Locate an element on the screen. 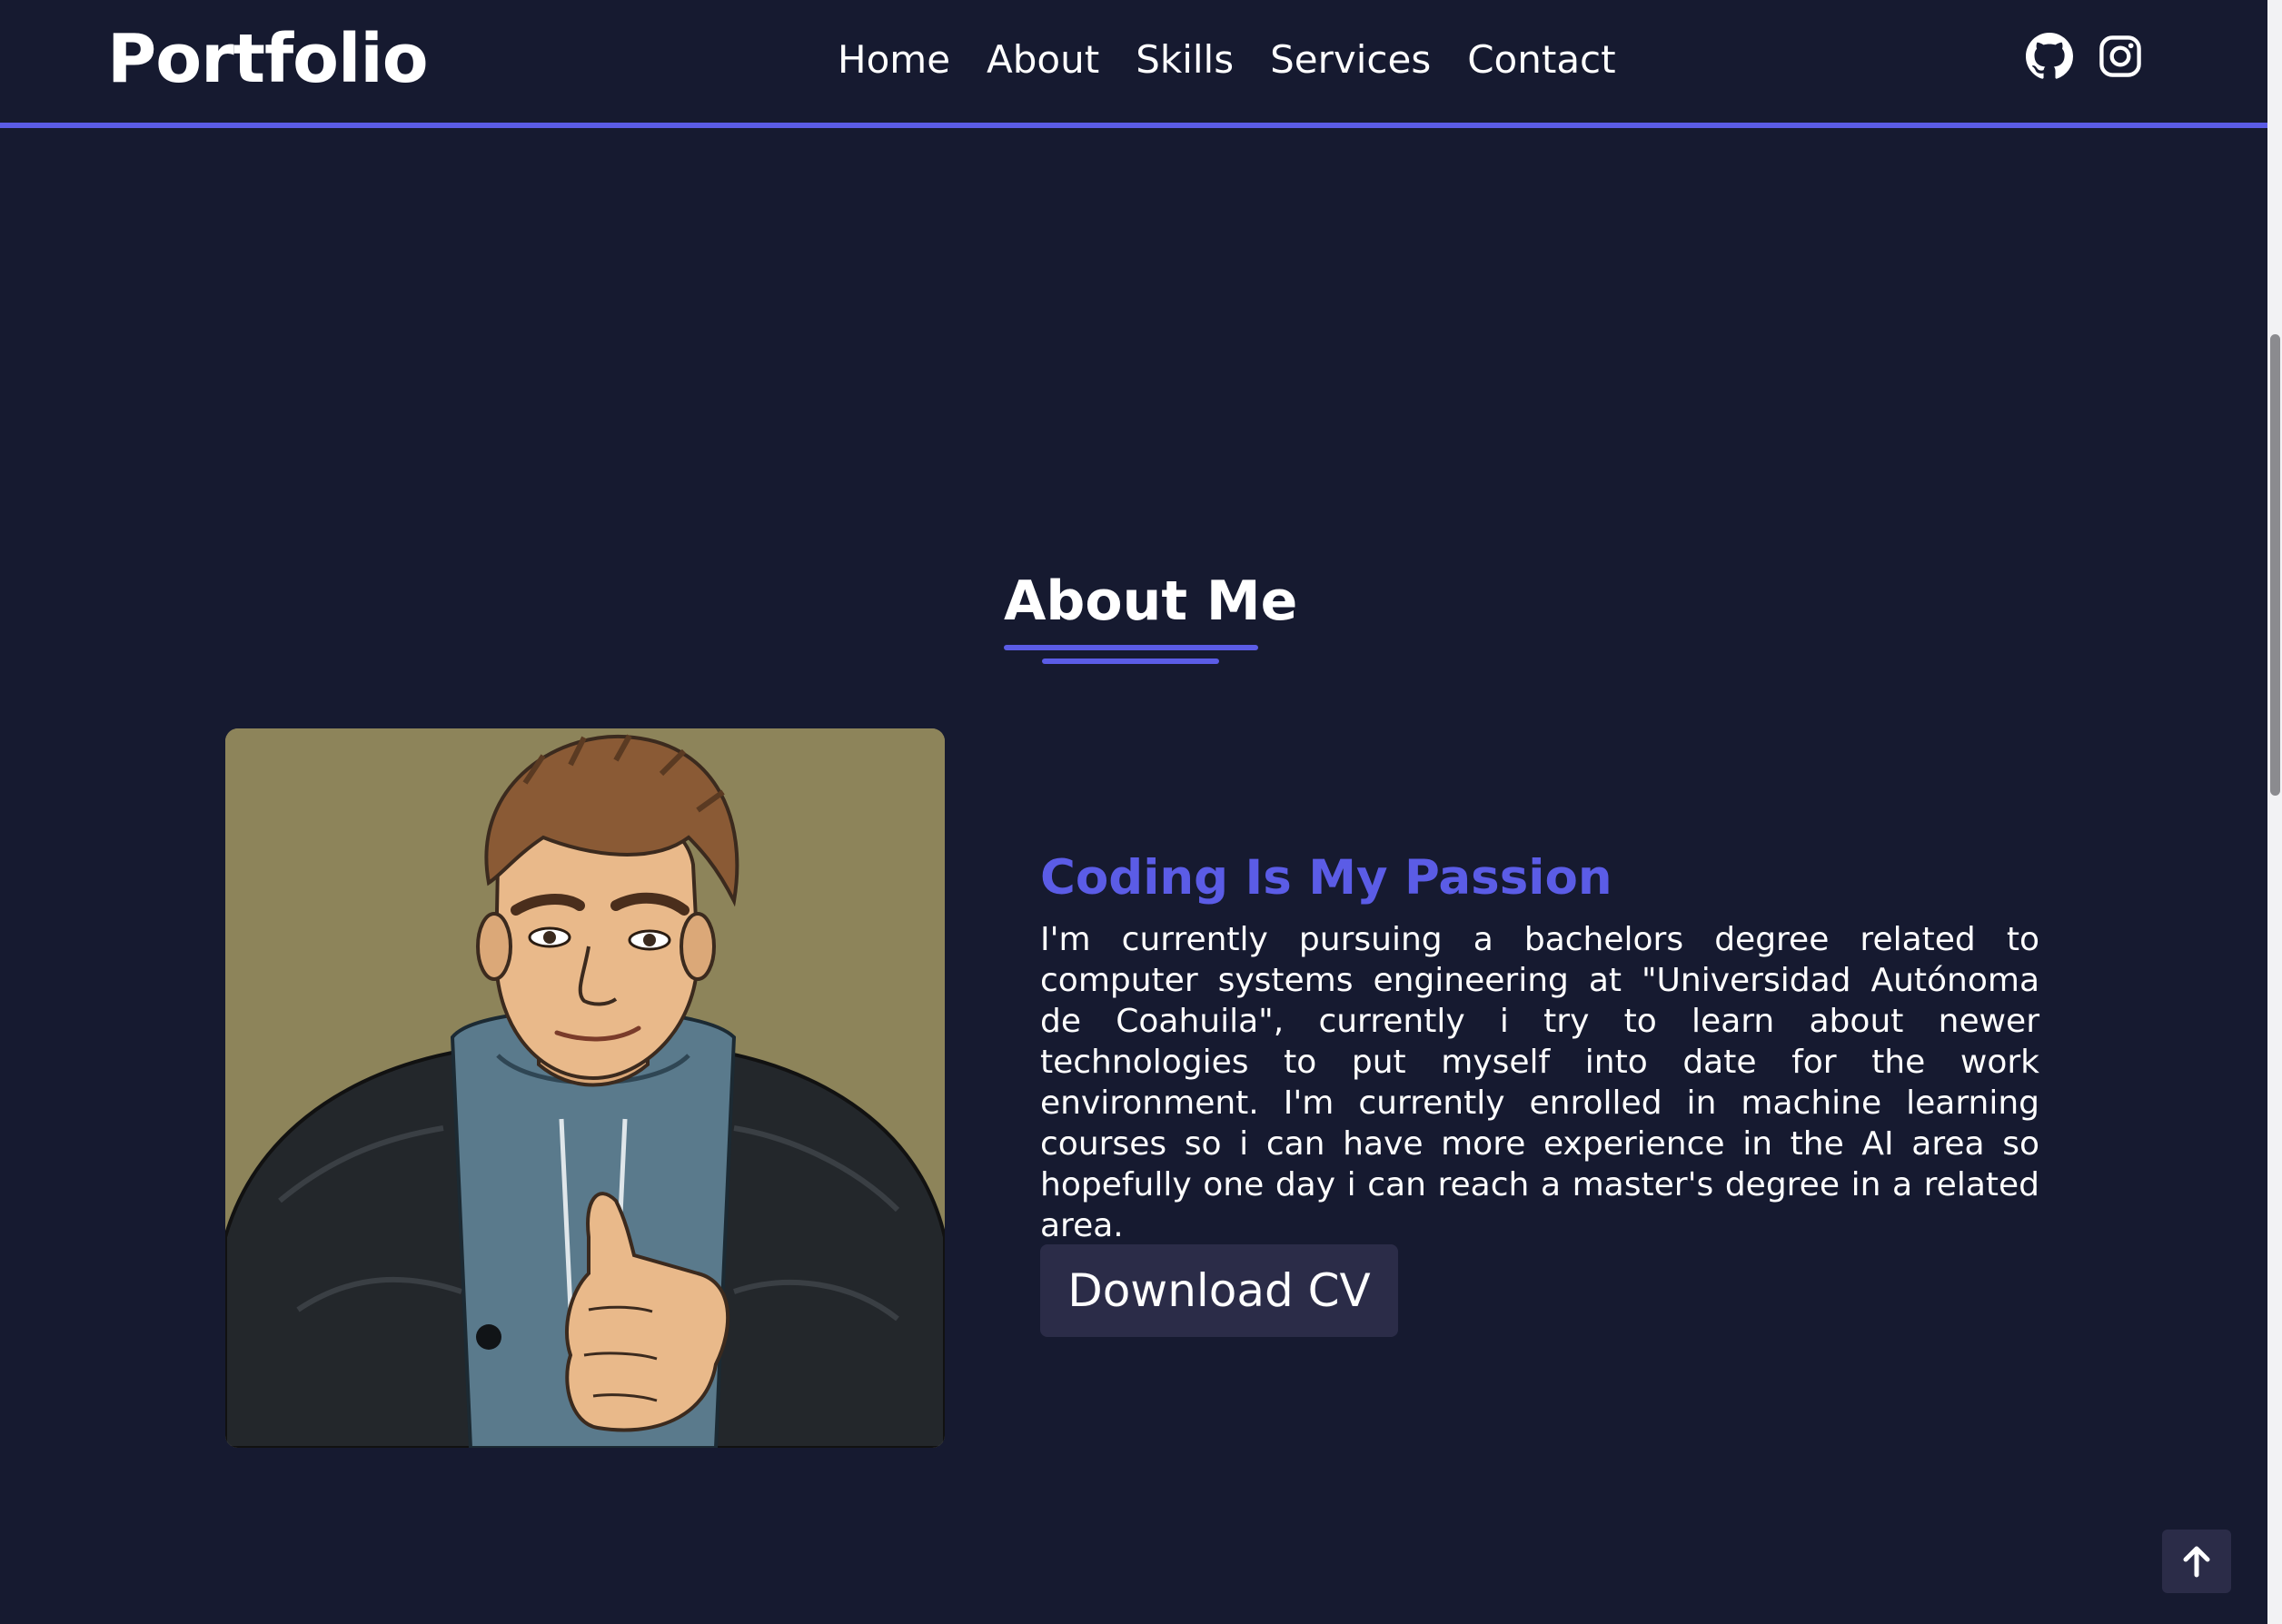  title-underline-short is located at coordinates (1130, 661).